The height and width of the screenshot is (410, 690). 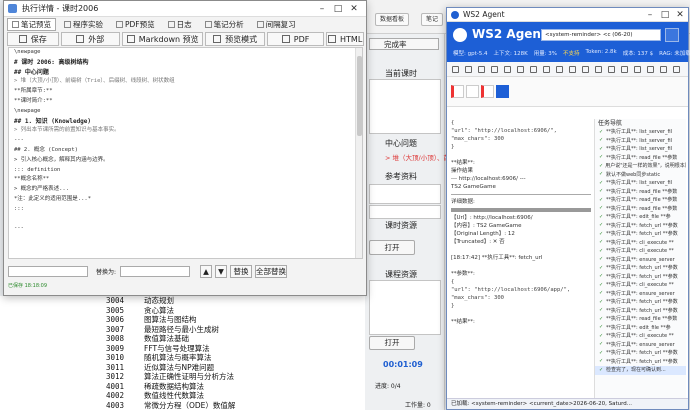 What do you see at coordinates (392, 247) in the screenshot?
I see `open-lesson-resource-button: 打开` at bounding box center [392, 247].